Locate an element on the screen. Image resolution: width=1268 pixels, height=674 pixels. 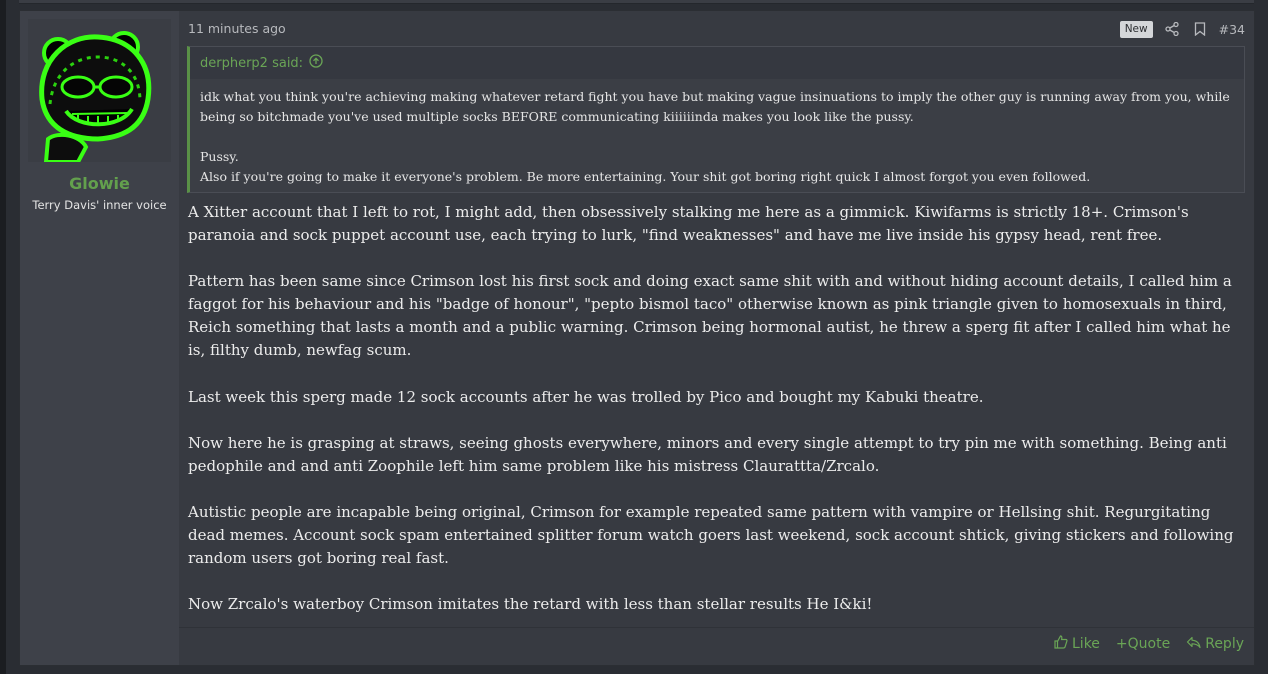
post-actions: Like +Quote Reply is located at coordinates (1149, 644).